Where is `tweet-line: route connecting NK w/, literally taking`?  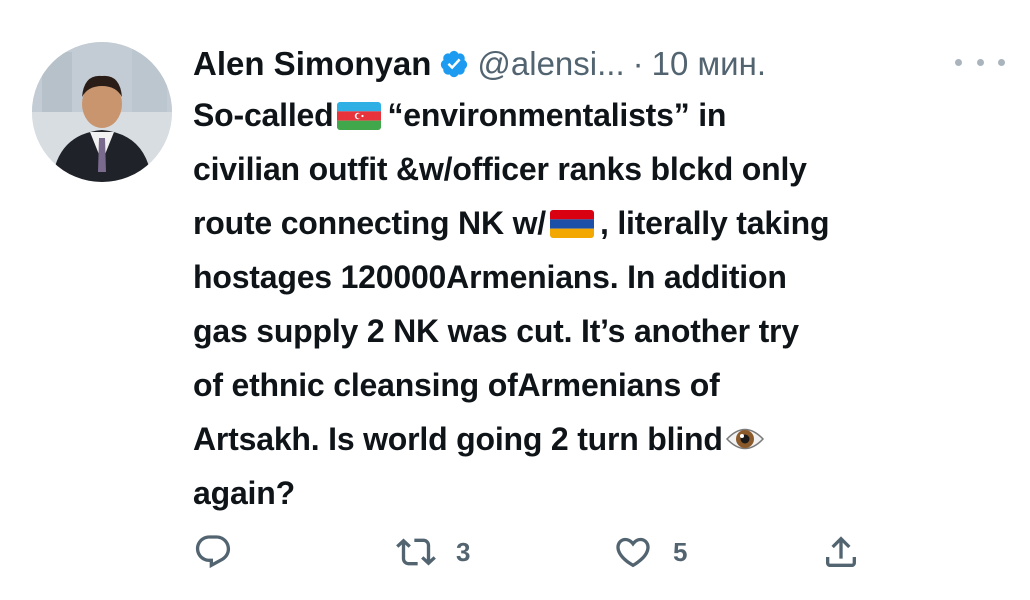 tweet-line: route connecting NK w/, literally taking is located at coordinates (511, 223).